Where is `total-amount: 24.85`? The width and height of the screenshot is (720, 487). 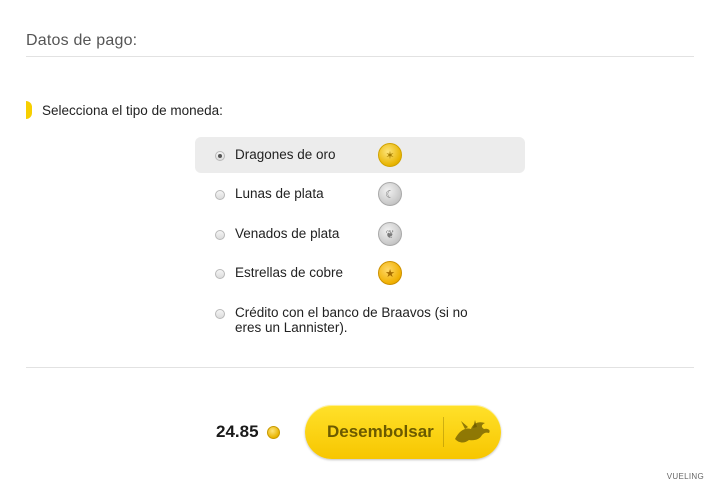 total-amount: 24.85 is located at coordinates (248, 432).